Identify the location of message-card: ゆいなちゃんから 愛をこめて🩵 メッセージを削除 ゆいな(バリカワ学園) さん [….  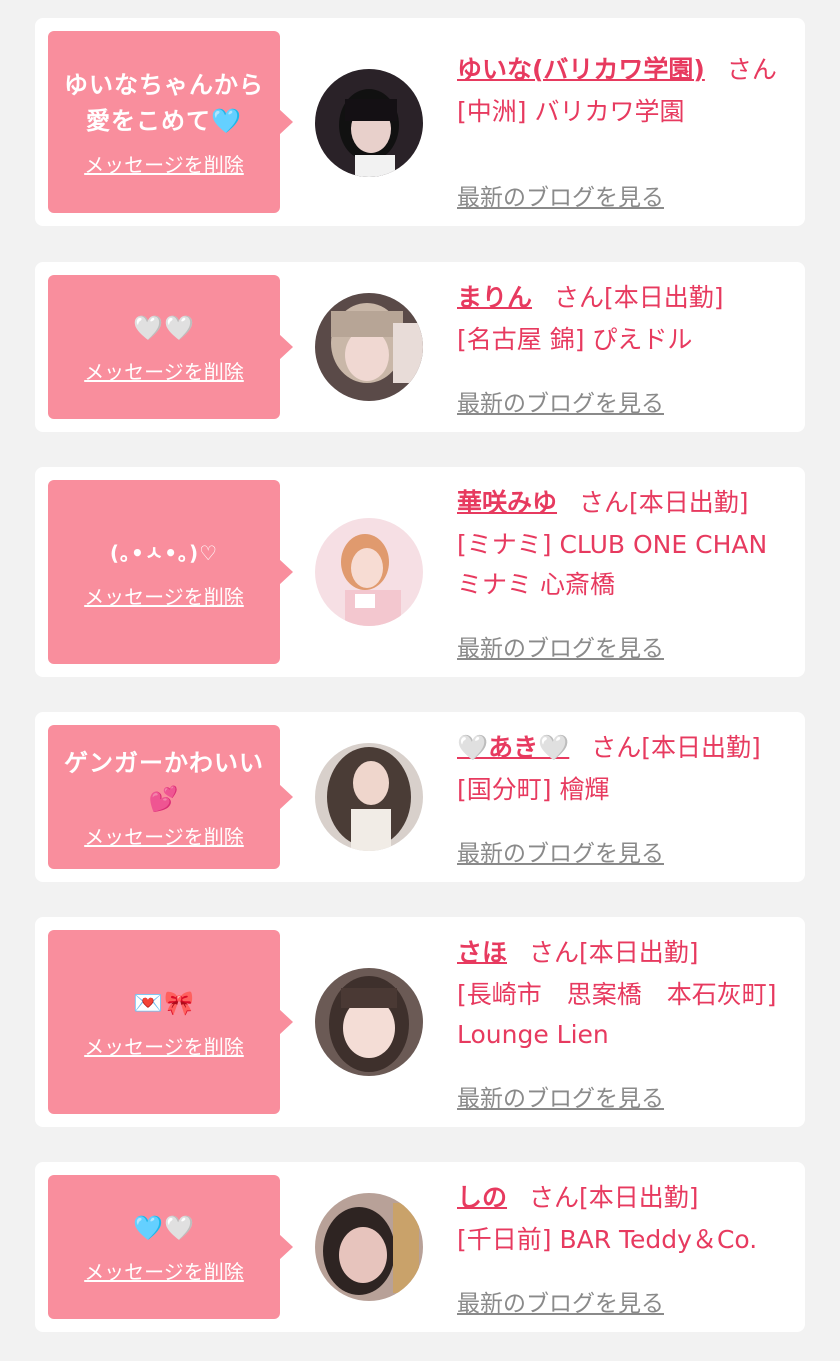
(420, 122).